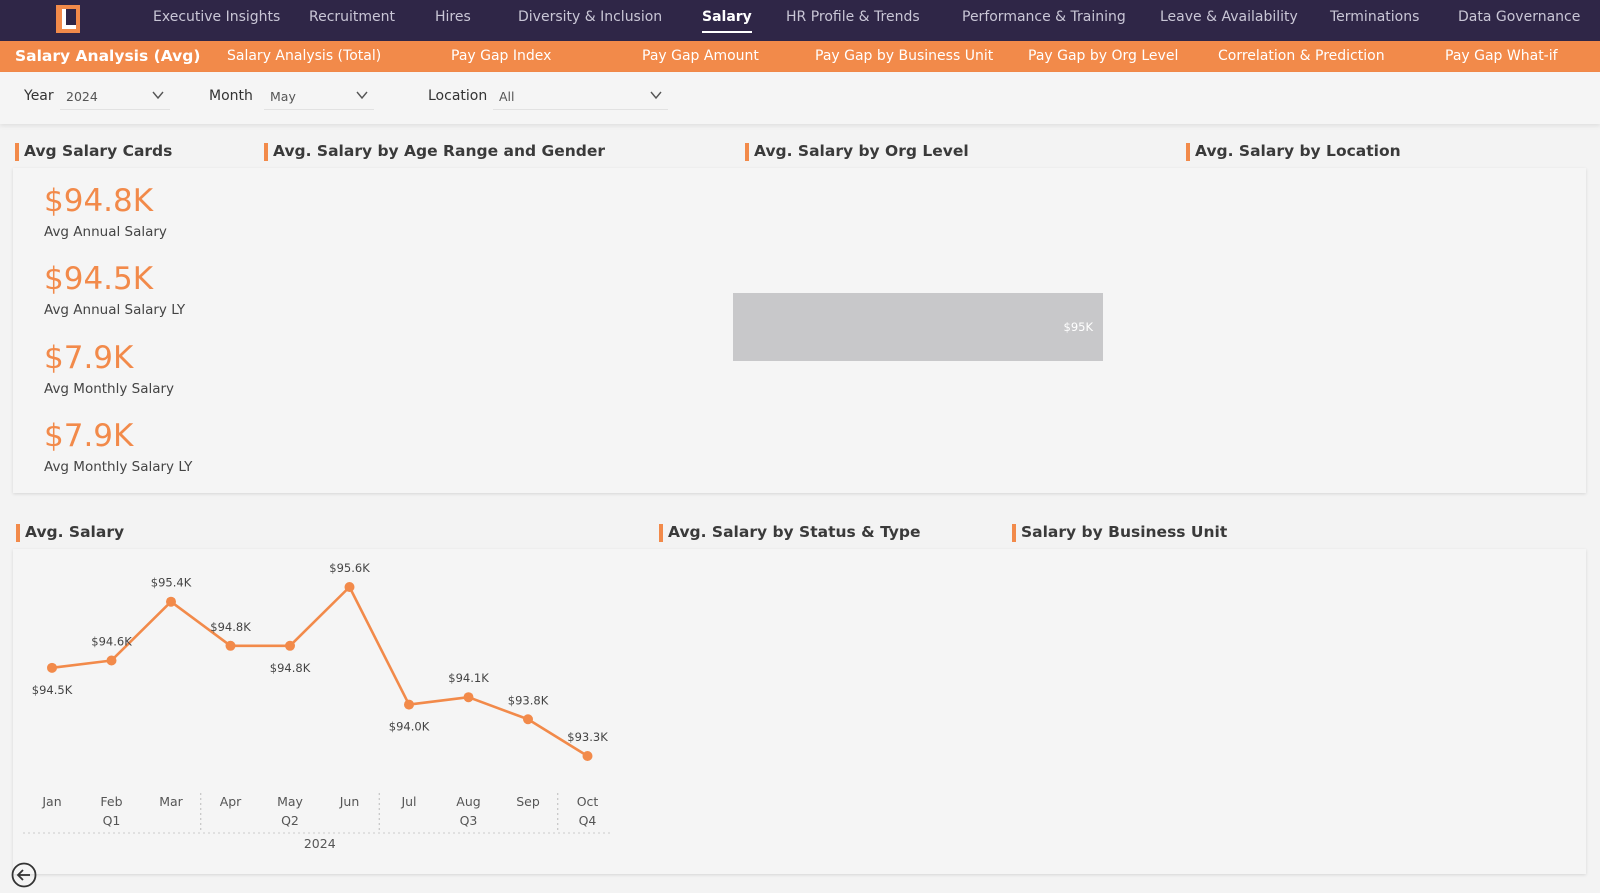 The height and width of the screenshot is (893, 1600). What do you see at coordinates (171, 583) in the screenshot?
I see `line-data-label: $95.4K` at bounding box center [171, 583].